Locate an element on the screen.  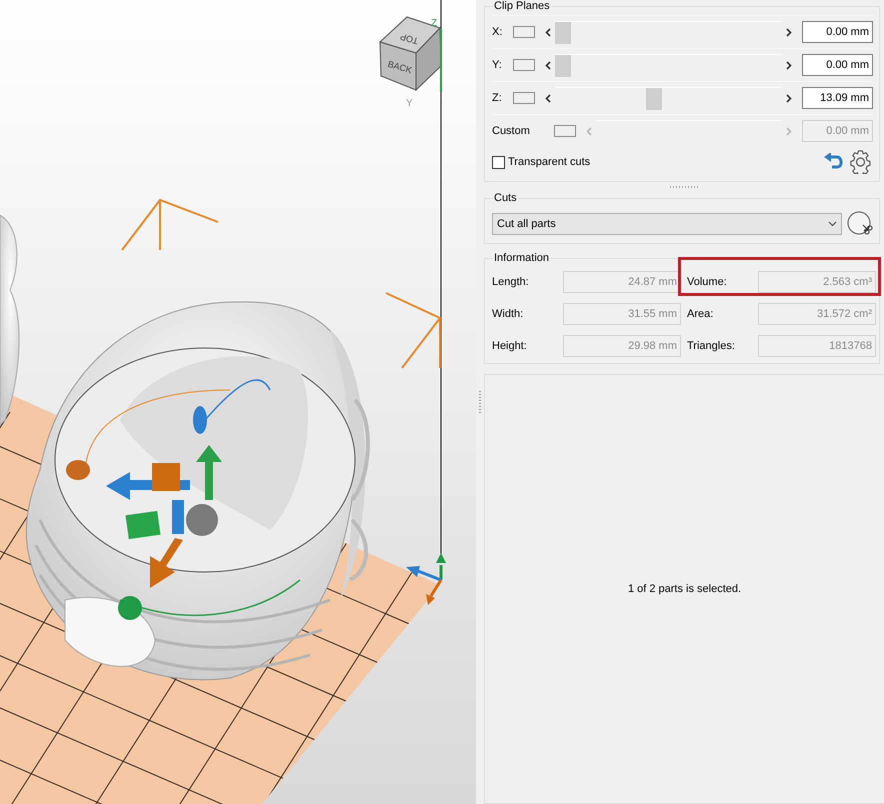
scissors-icon is located at coordinates (860, 224).